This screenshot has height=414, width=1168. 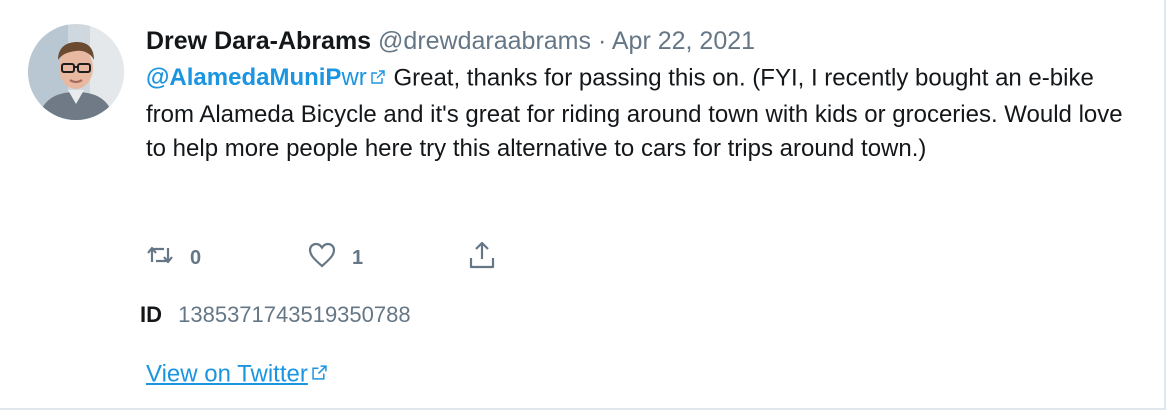 What do you see at coordinates (76, 72) in the screenshot?
I see `avatar` at bounding box center [76, 72].